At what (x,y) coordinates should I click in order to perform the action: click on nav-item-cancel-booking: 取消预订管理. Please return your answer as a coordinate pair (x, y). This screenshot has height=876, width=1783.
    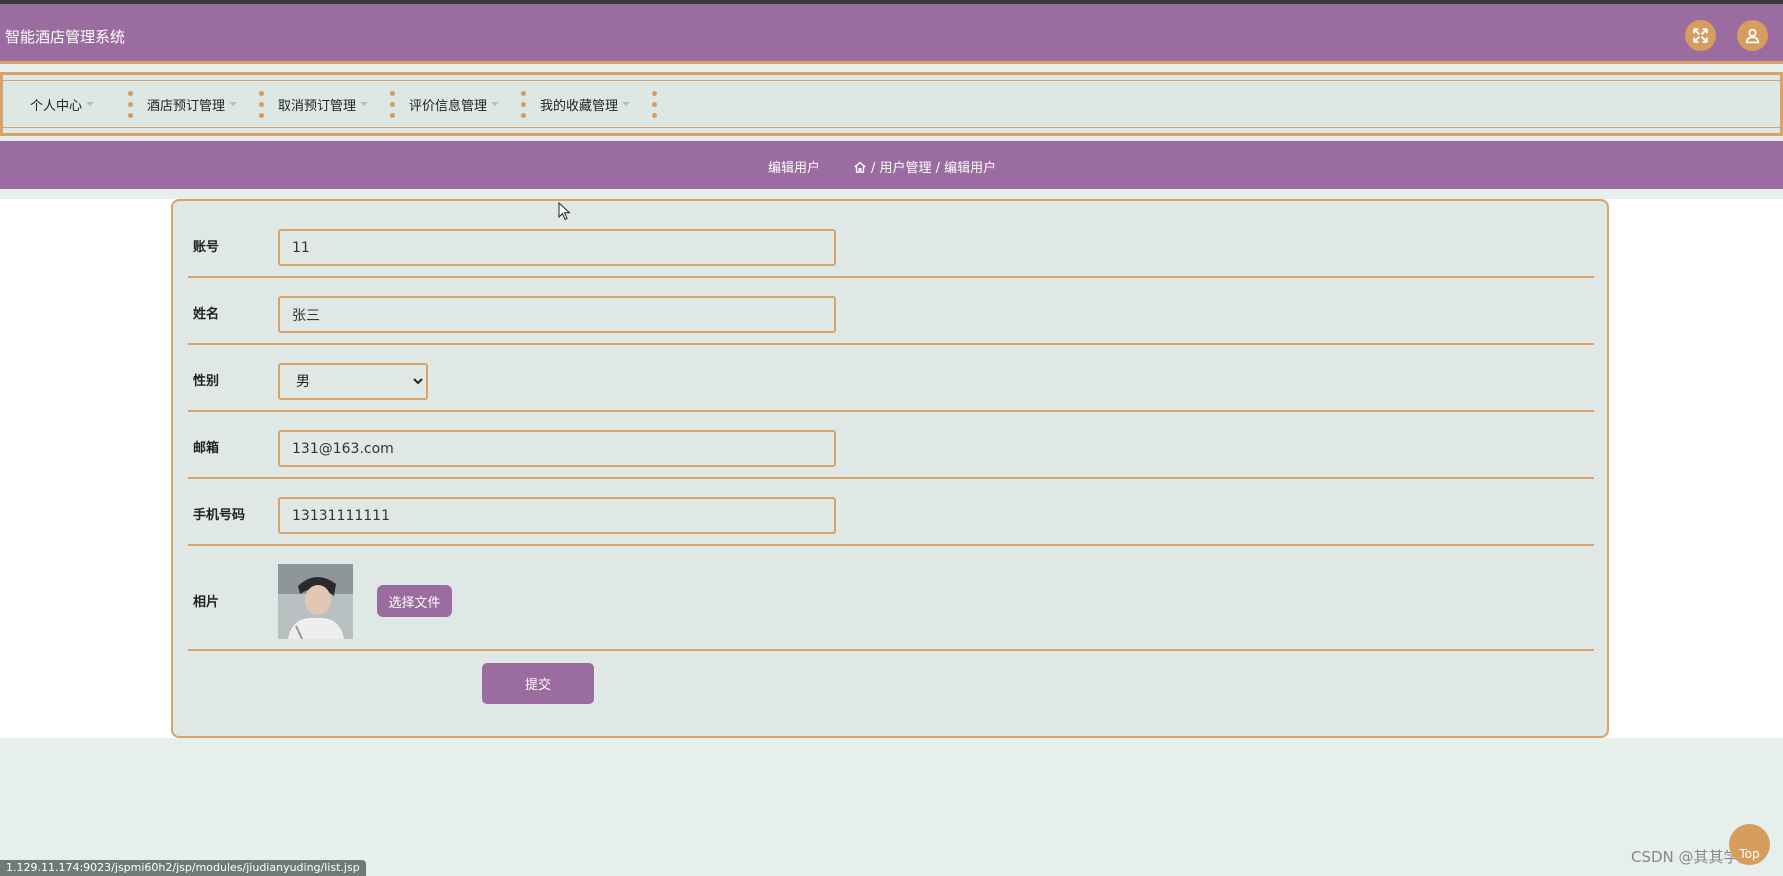
    Looking at the image, I should click on (323, 104).